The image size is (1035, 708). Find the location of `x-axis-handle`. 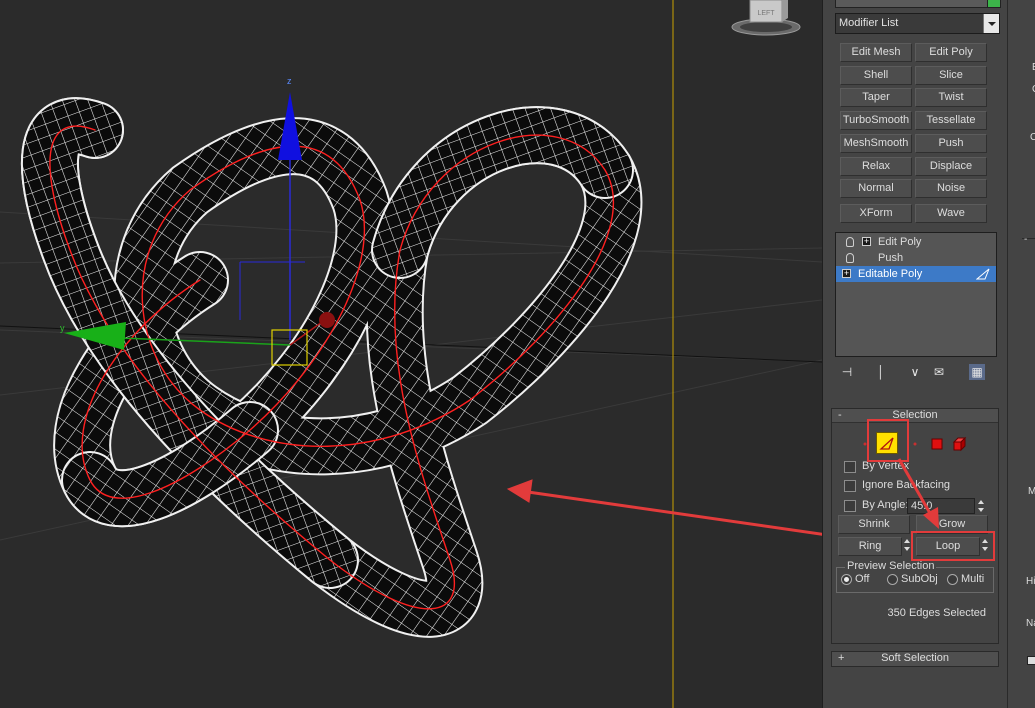

x-axis-handle is located at coordinates (327, 320).